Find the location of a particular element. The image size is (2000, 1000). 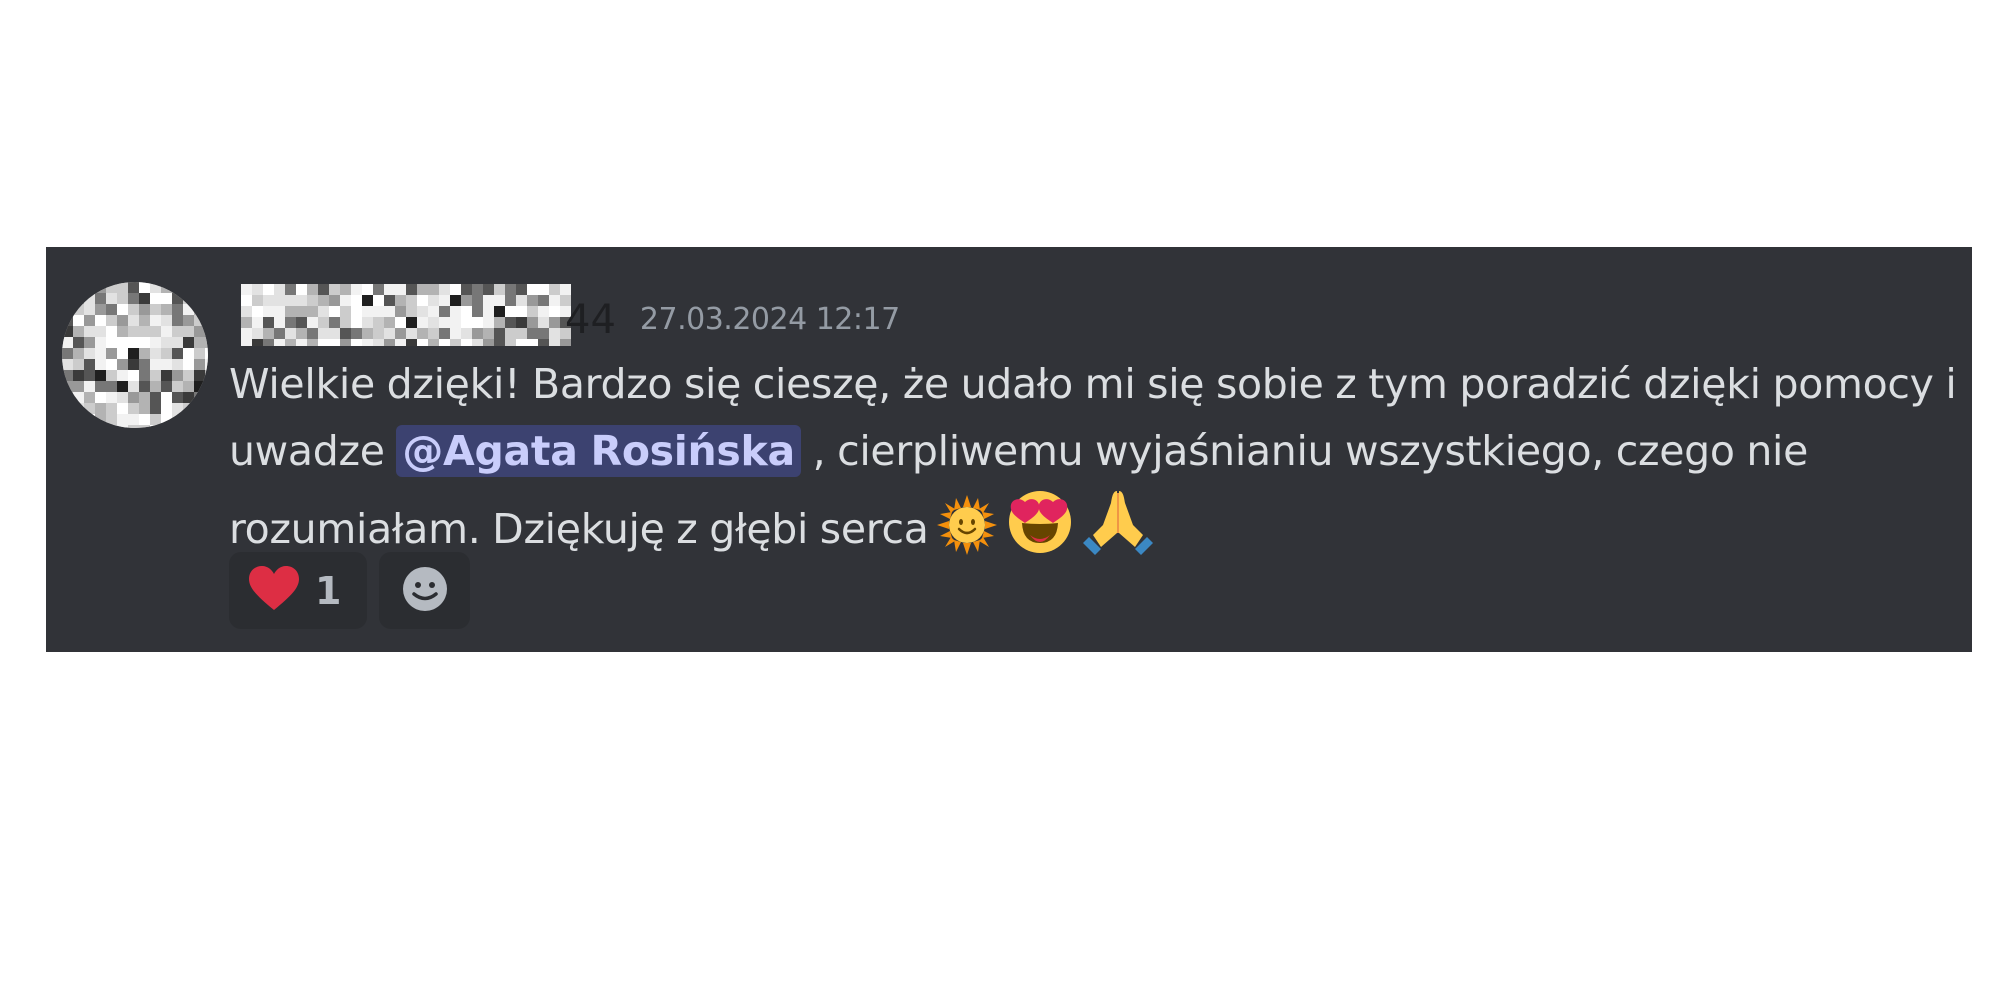

username: 44 is located at coordinates (422, 315).